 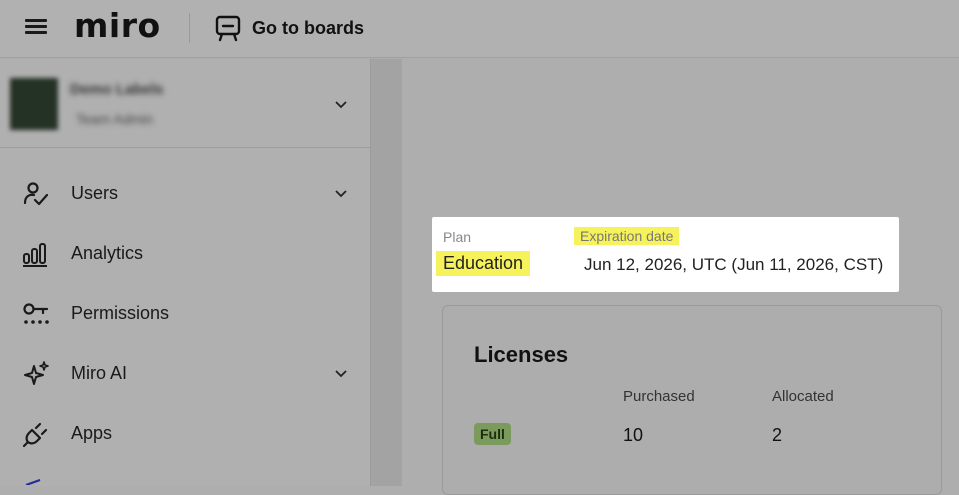 I want to click on go-to-boards-label: Go to boards, so click(x=308, y=27).